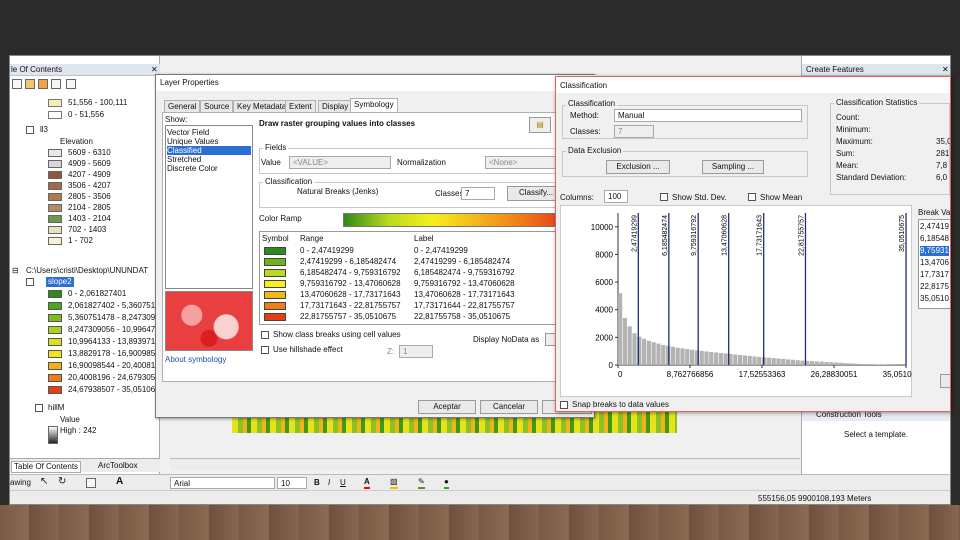  Describe the element at coordinates (329, 483) in the screenshot. I see `italic-icon: I` at that location.